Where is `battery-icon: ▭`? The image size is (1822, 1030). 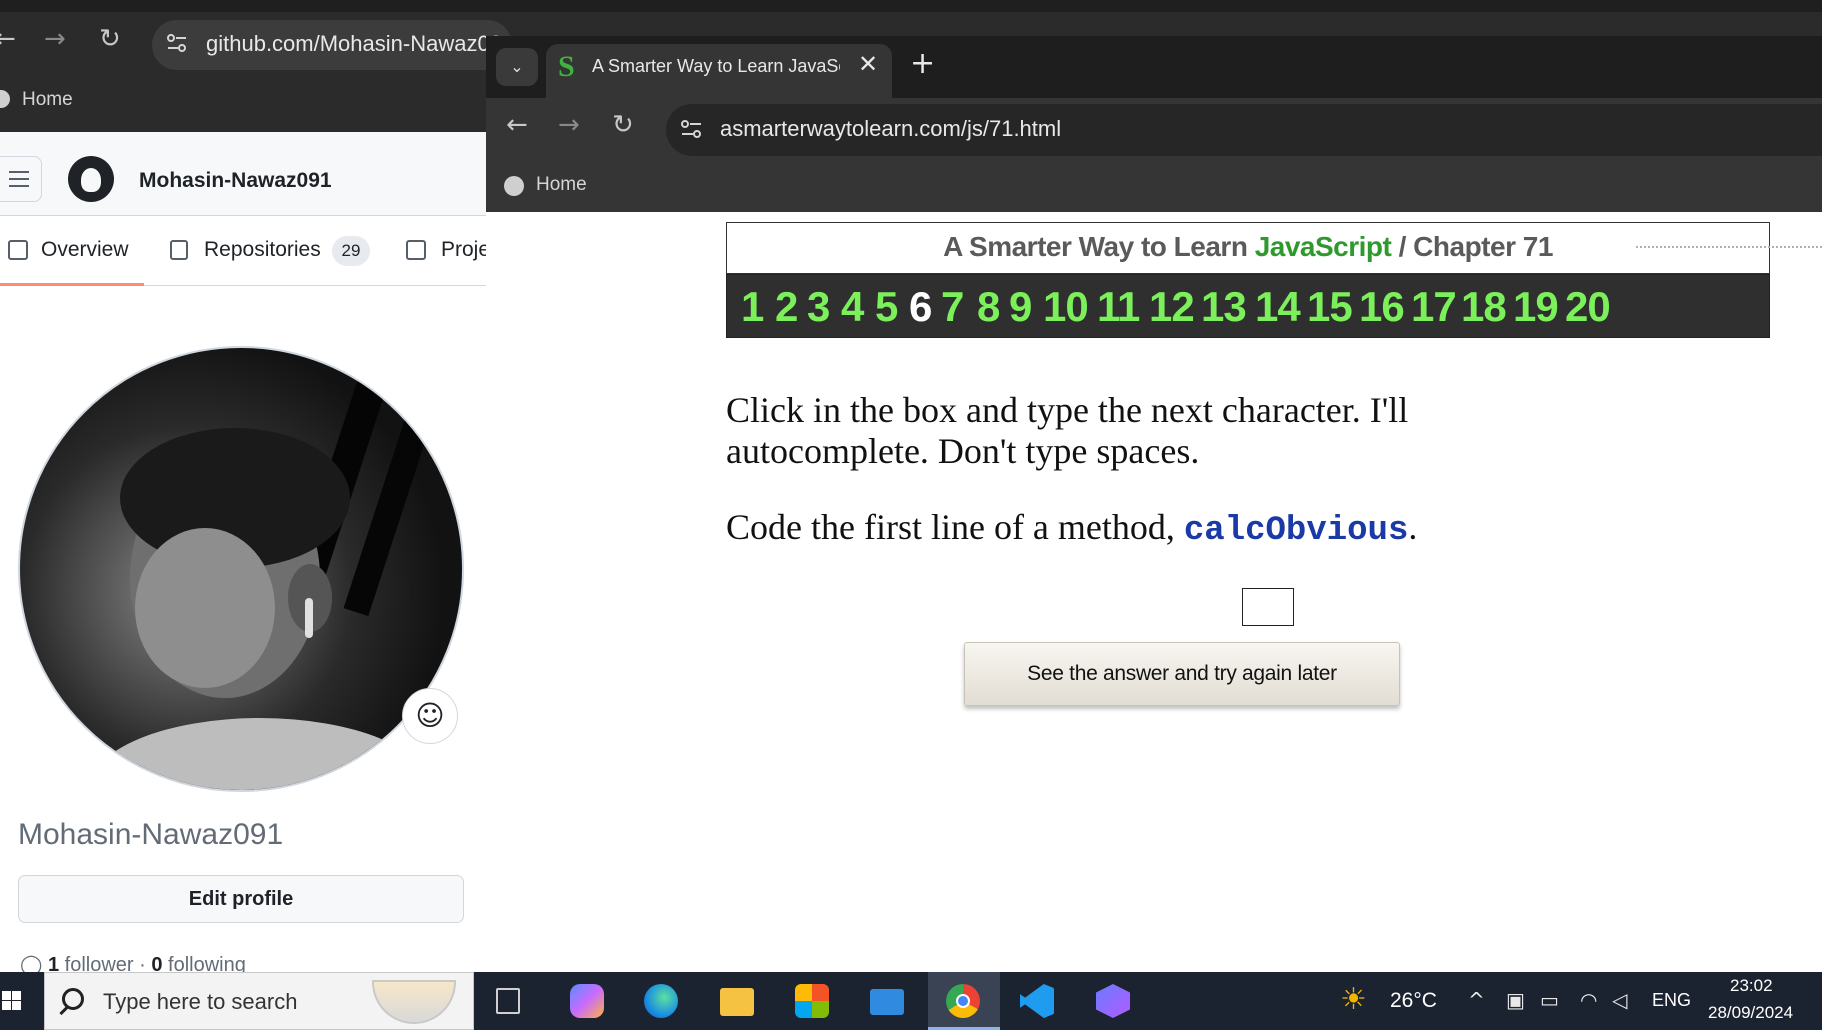 battery-icon: ▭ is located at coordinates (1549, 1000).